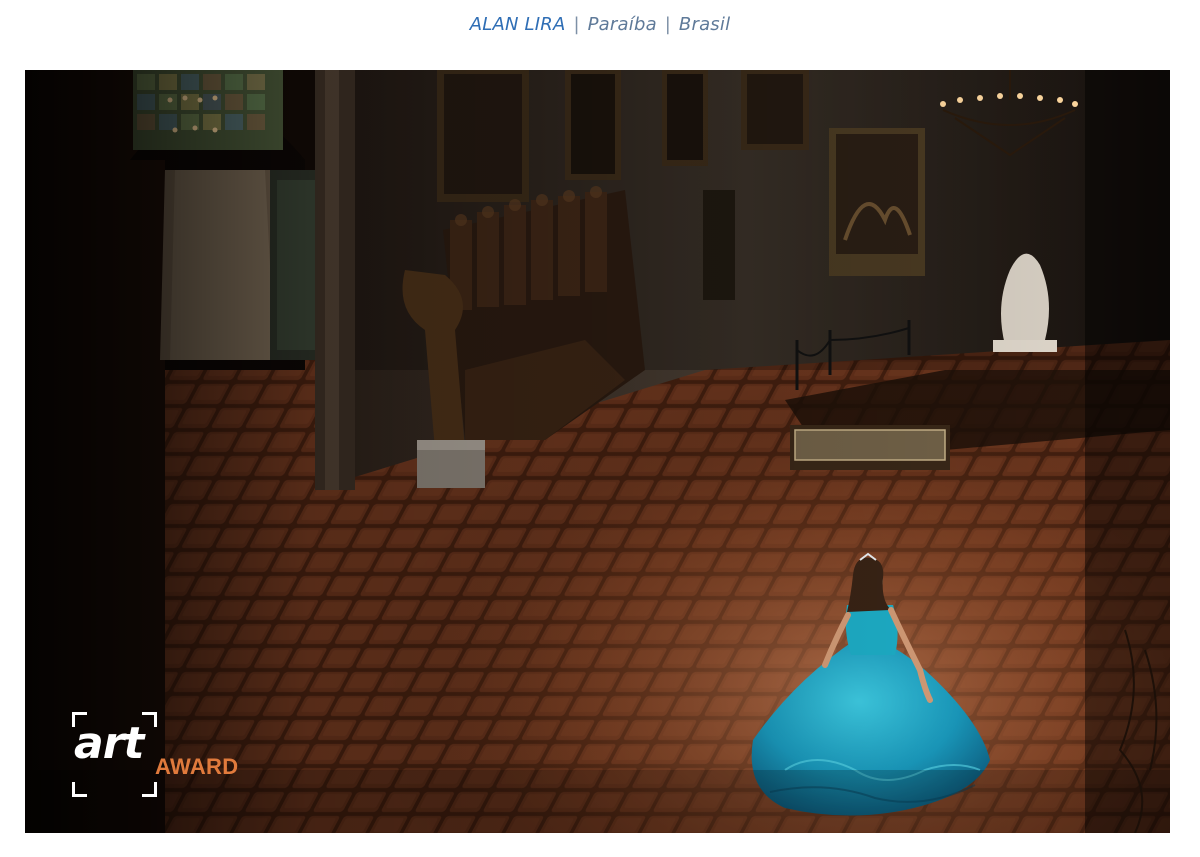 The image size is (1200, 857). I want to click on photographer-name: ALAN LIRA, so click(517, 24).